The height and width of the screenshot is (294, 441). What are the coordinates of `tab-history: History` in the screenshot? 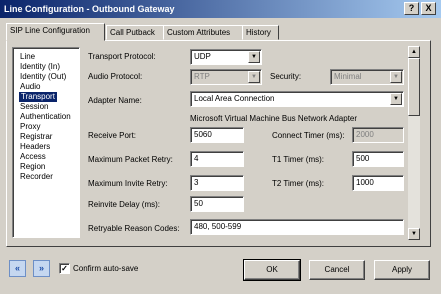 It's located at (260, 32).